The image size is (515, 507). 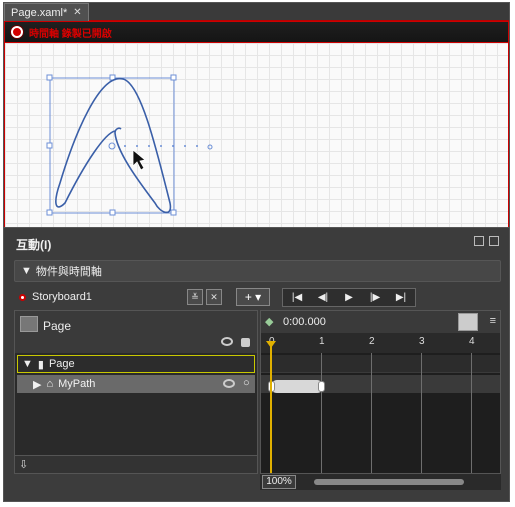 I want to click on recording-status-text: 時間軸 錄製已開啟, so click(x=70, y=34).